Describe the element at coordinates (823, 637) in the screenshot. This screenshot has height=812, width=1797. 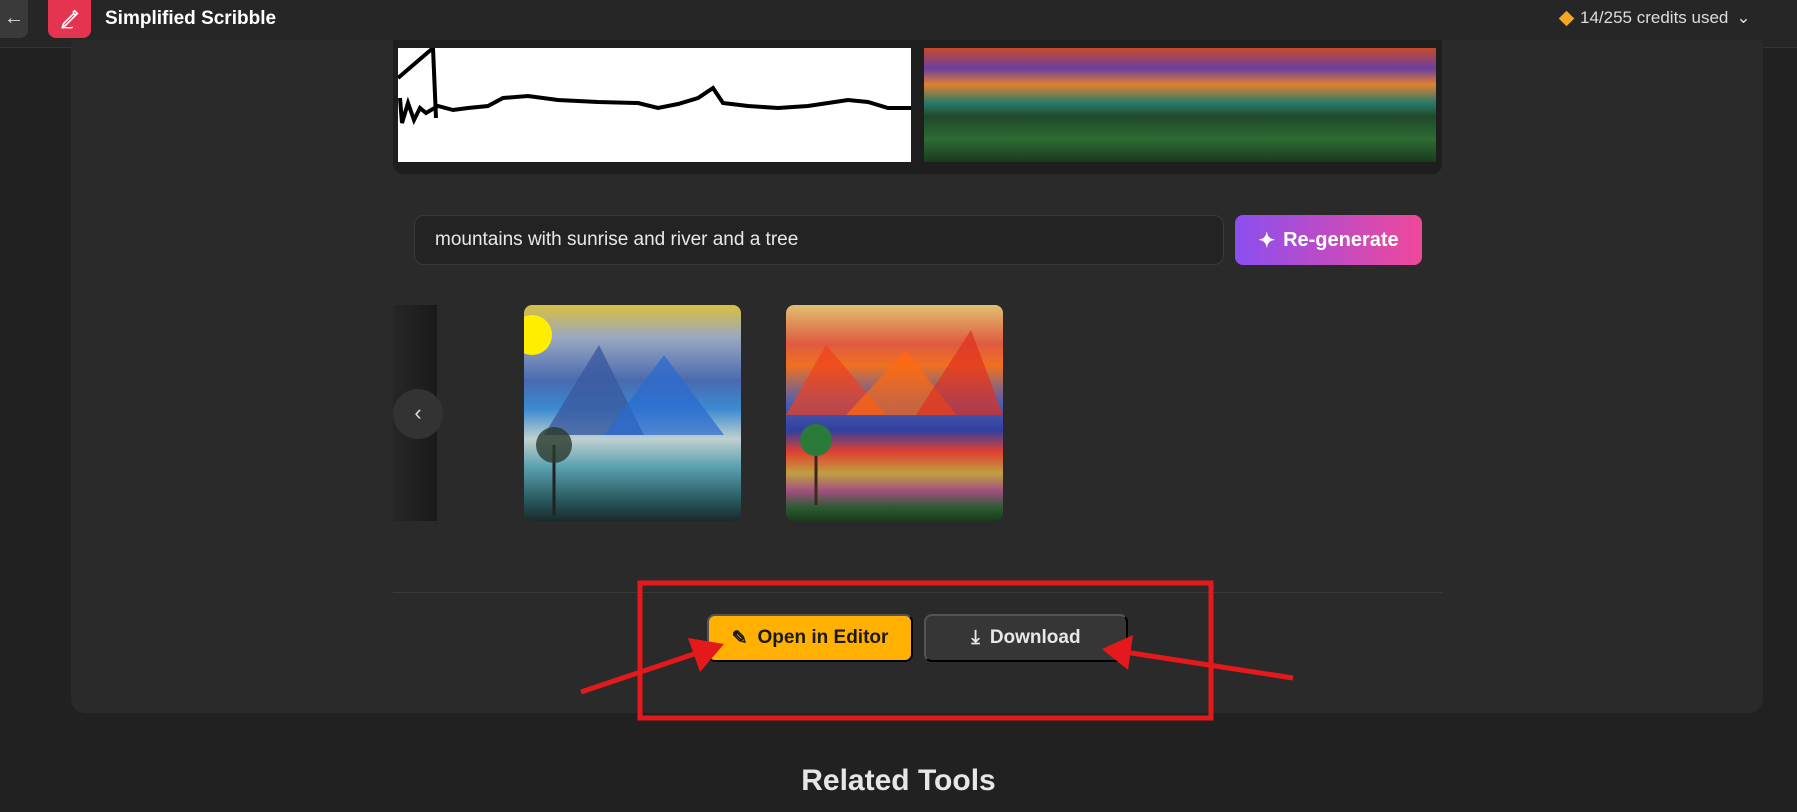
I see `open-in-editor-label: Open in Editor` at that location.